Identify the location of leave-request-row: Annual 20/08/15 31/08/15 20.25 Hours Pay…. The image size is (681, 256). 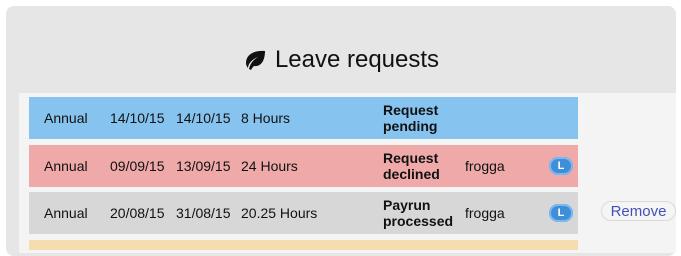
(303, 213).